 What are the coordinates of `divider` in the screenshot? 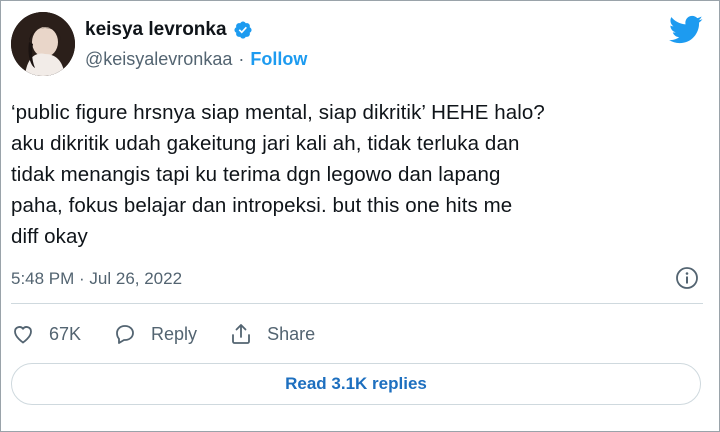 It's located at (357, 303).